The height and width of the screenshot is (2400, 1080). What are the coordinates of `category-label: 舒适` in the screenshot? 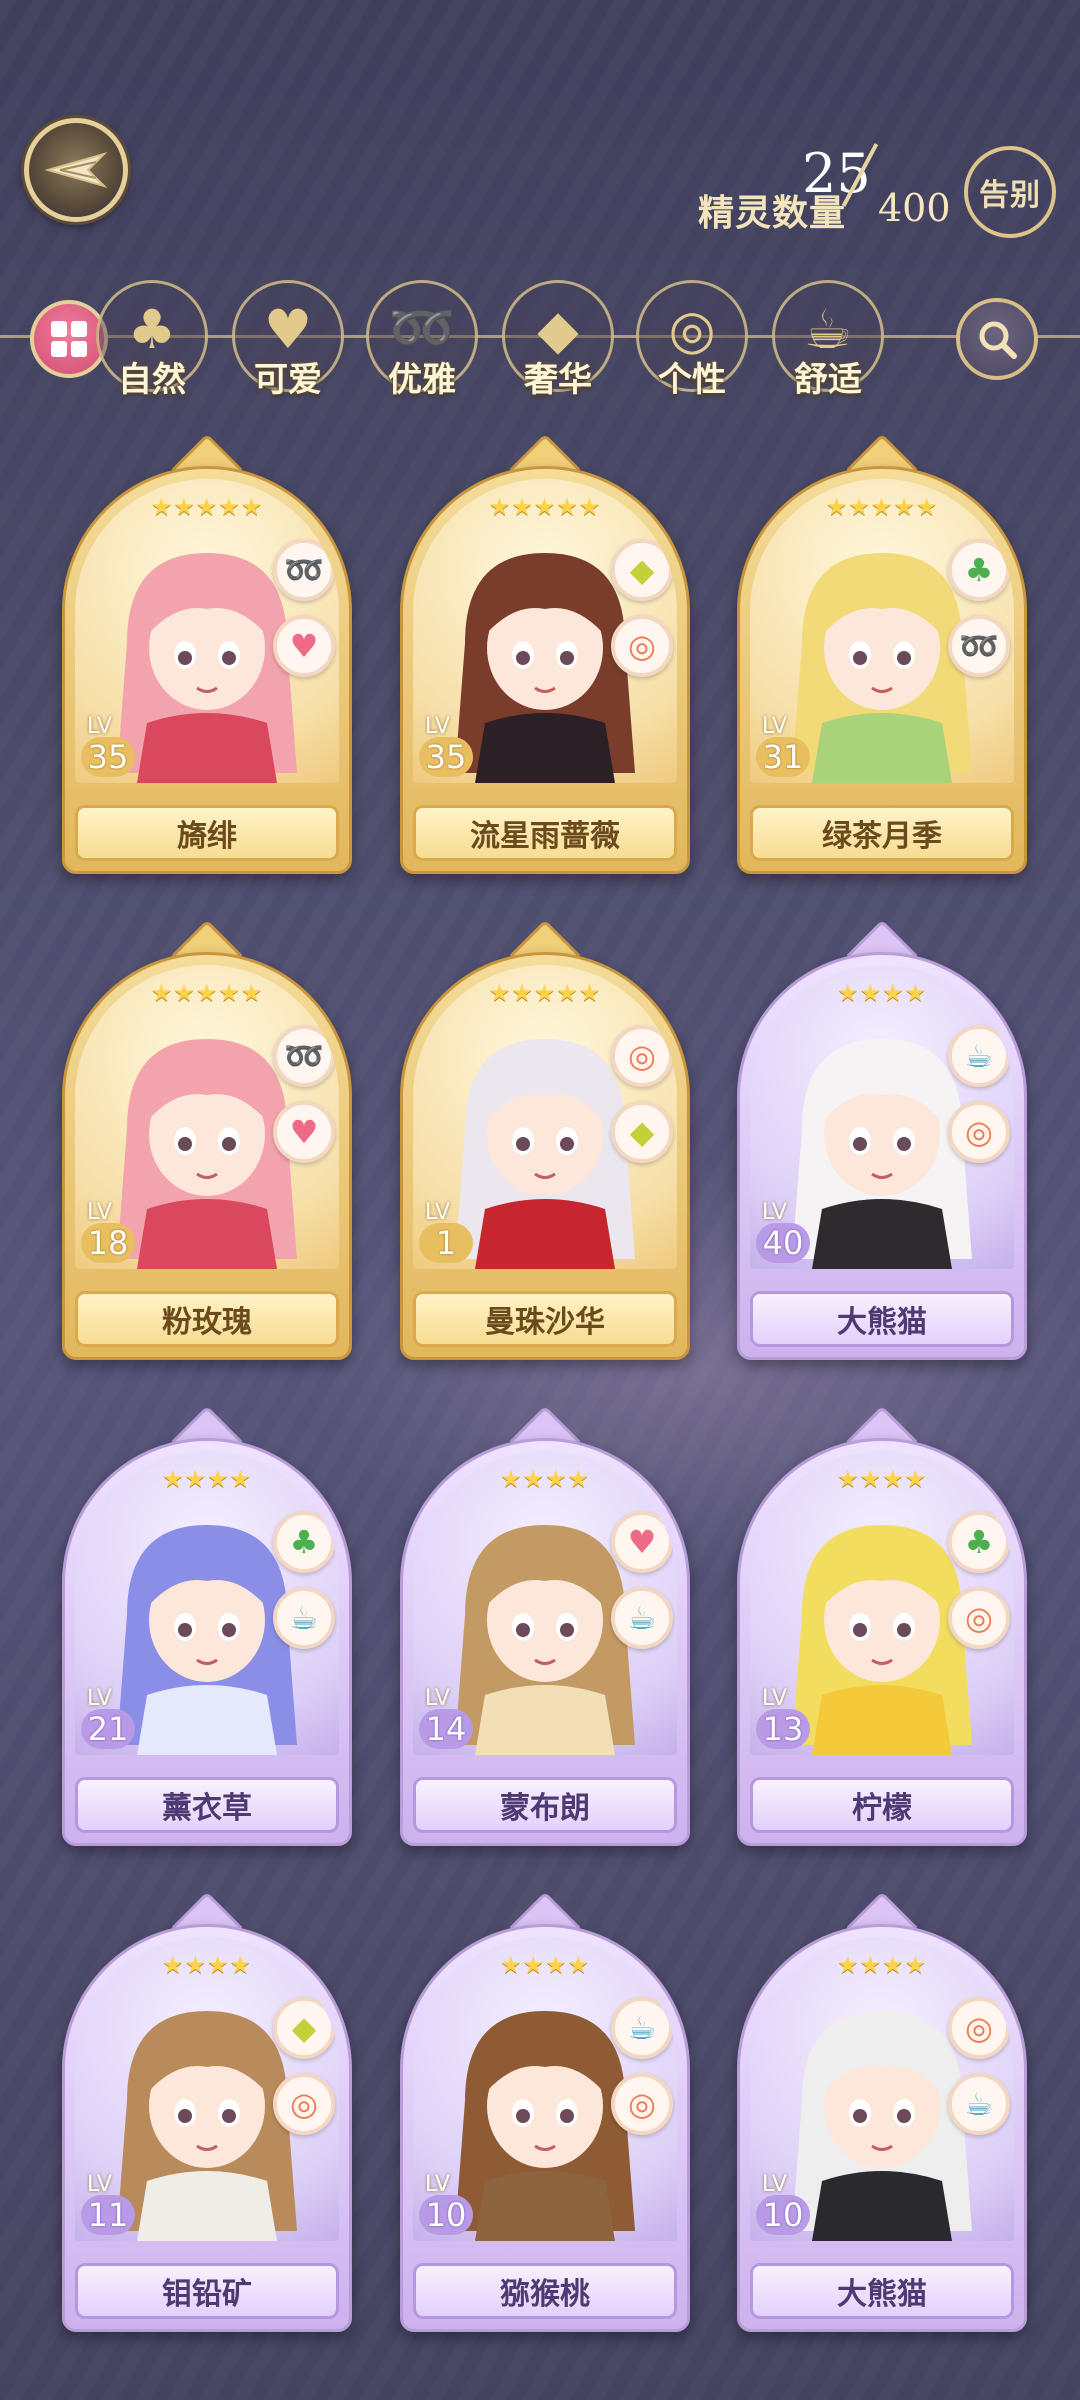 It's located at (828, 380).